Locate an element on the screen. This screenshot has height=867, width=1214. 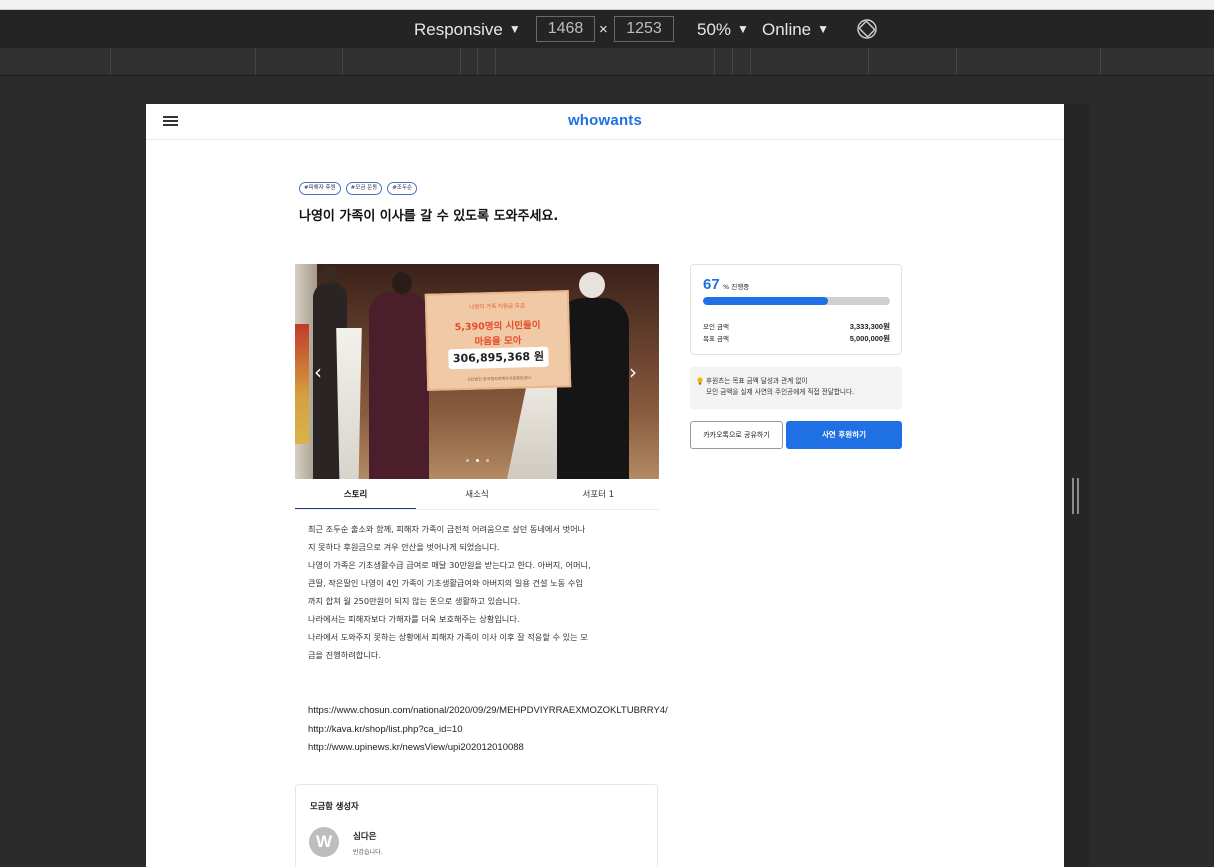
device-toolbar: Responsive ▼ 1468 × 1253 50% ▼ Online ▼ is located at coordinates (607, 29).